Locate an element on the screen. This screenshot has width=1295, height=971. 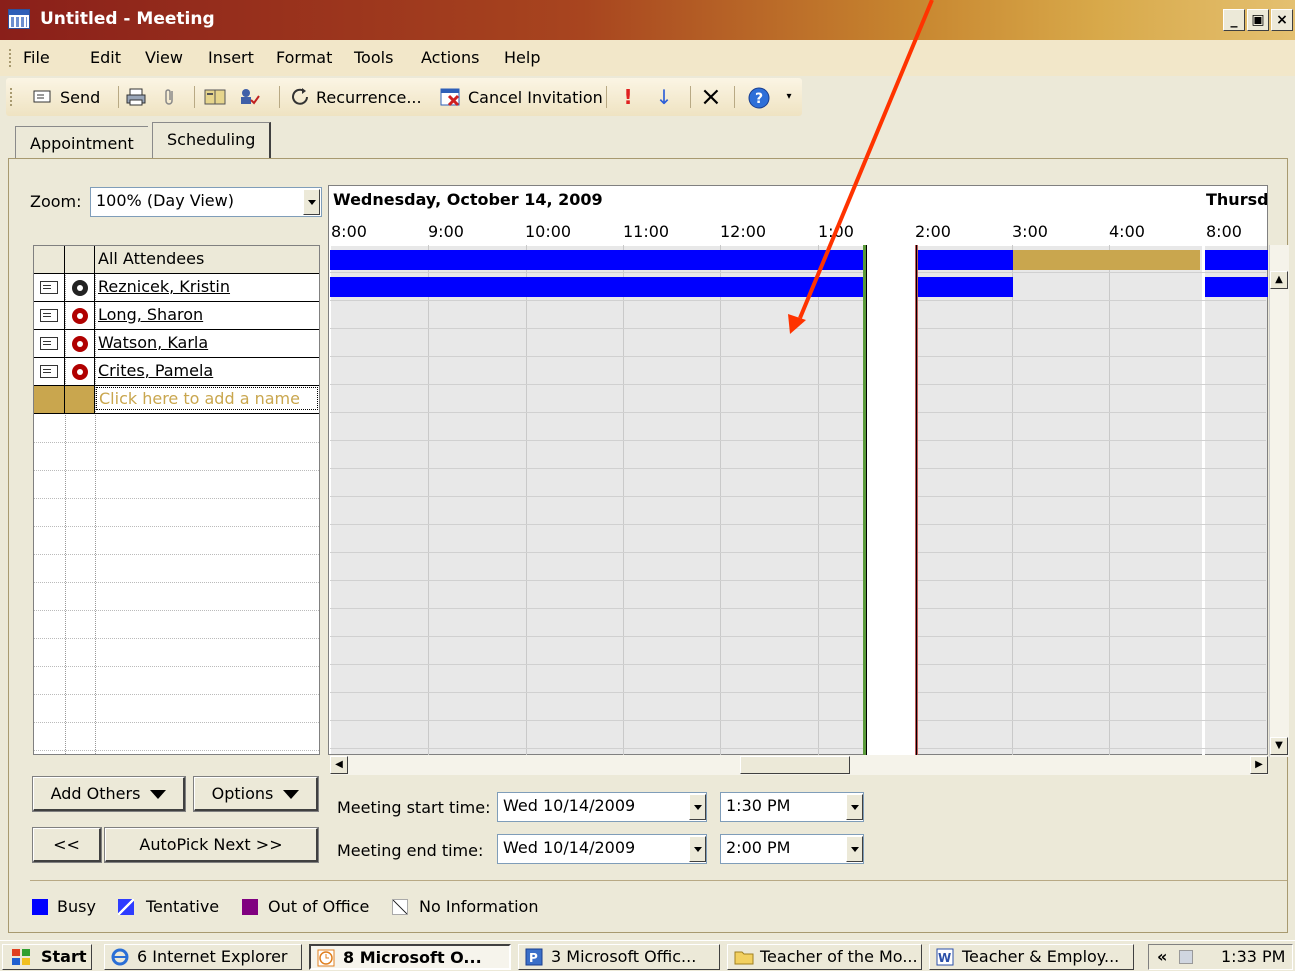
scroll-left-button: ◀ is located at coordinates (339, 765).